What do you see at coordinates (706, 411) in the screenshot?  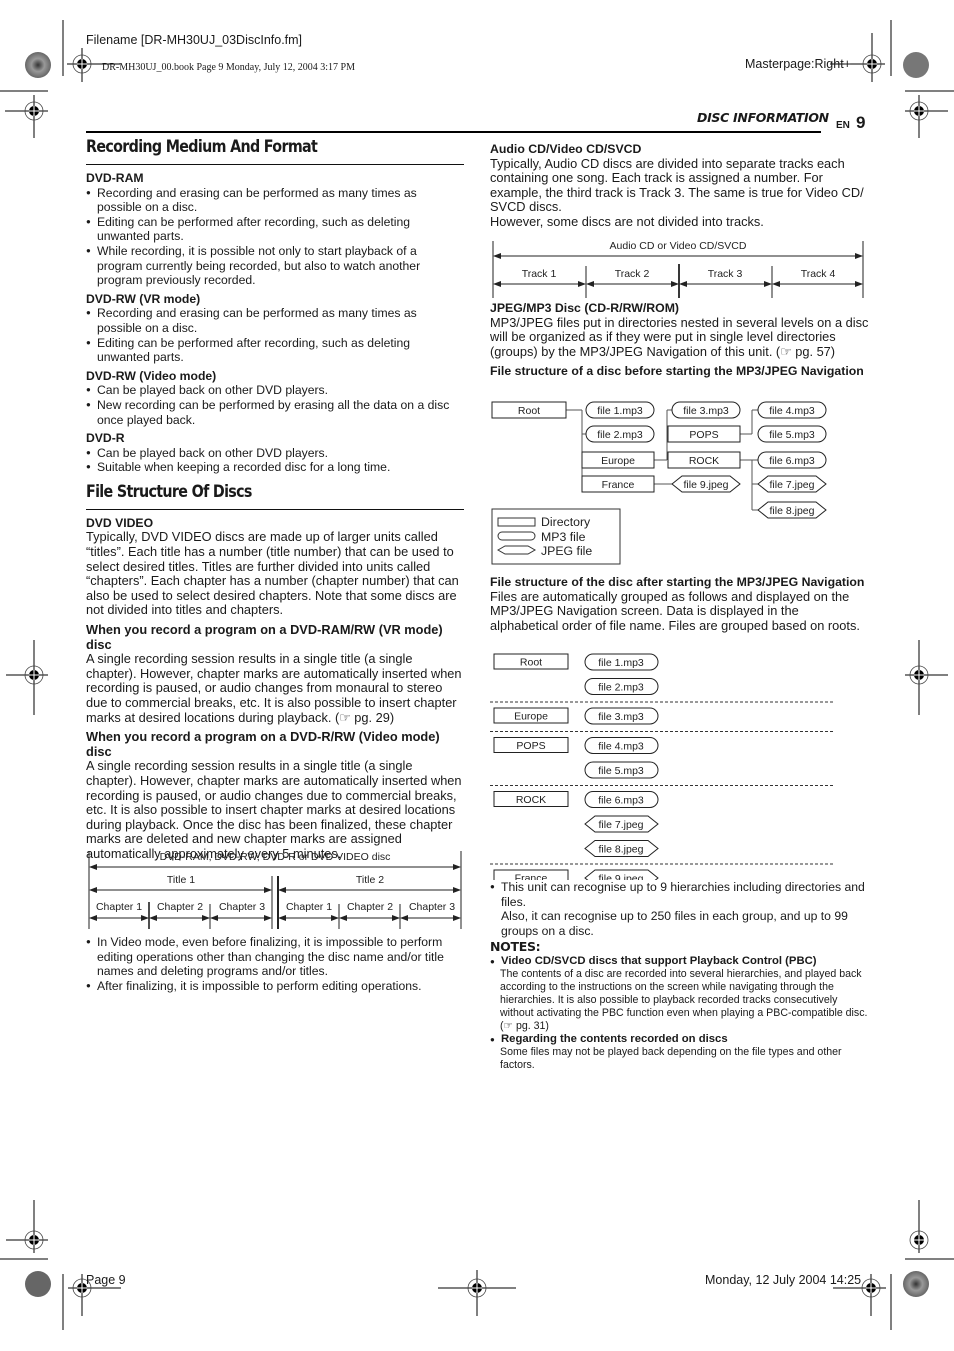 I see `tree-node-file3: file 3.mp3` at bounding box center [706, 411].